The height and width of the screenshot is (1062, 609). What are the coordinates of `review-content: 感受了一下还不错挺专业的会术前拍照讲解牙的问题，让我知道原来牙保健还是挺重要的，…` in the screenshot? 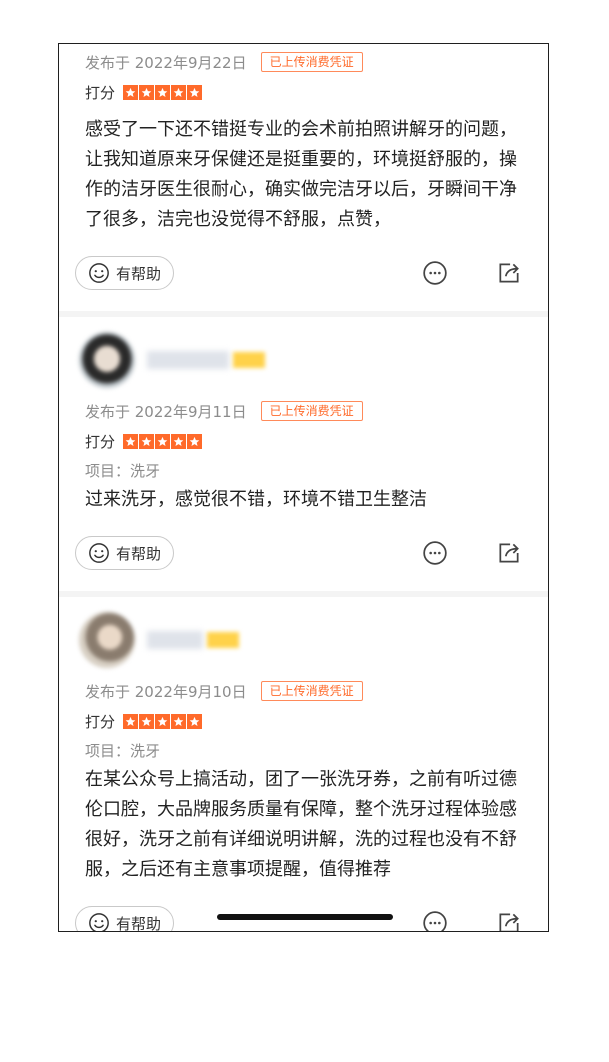 It's located at (301, 174).